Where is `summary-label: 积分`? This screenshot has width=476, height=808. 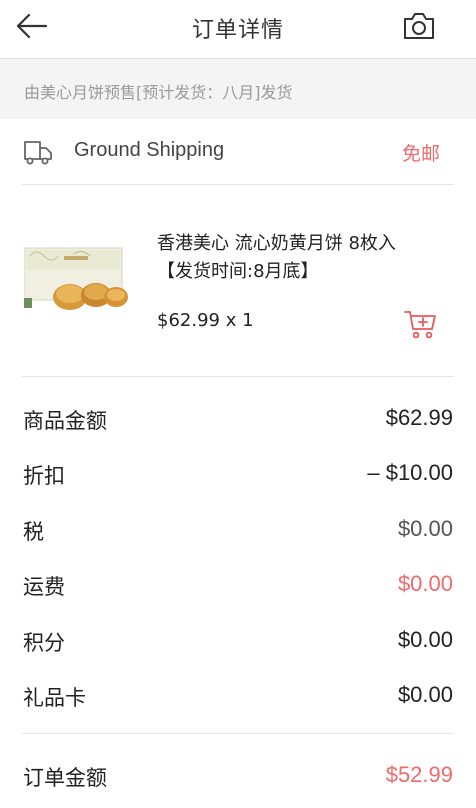 summary-label: 积分 is located at coordinates (44, 643).